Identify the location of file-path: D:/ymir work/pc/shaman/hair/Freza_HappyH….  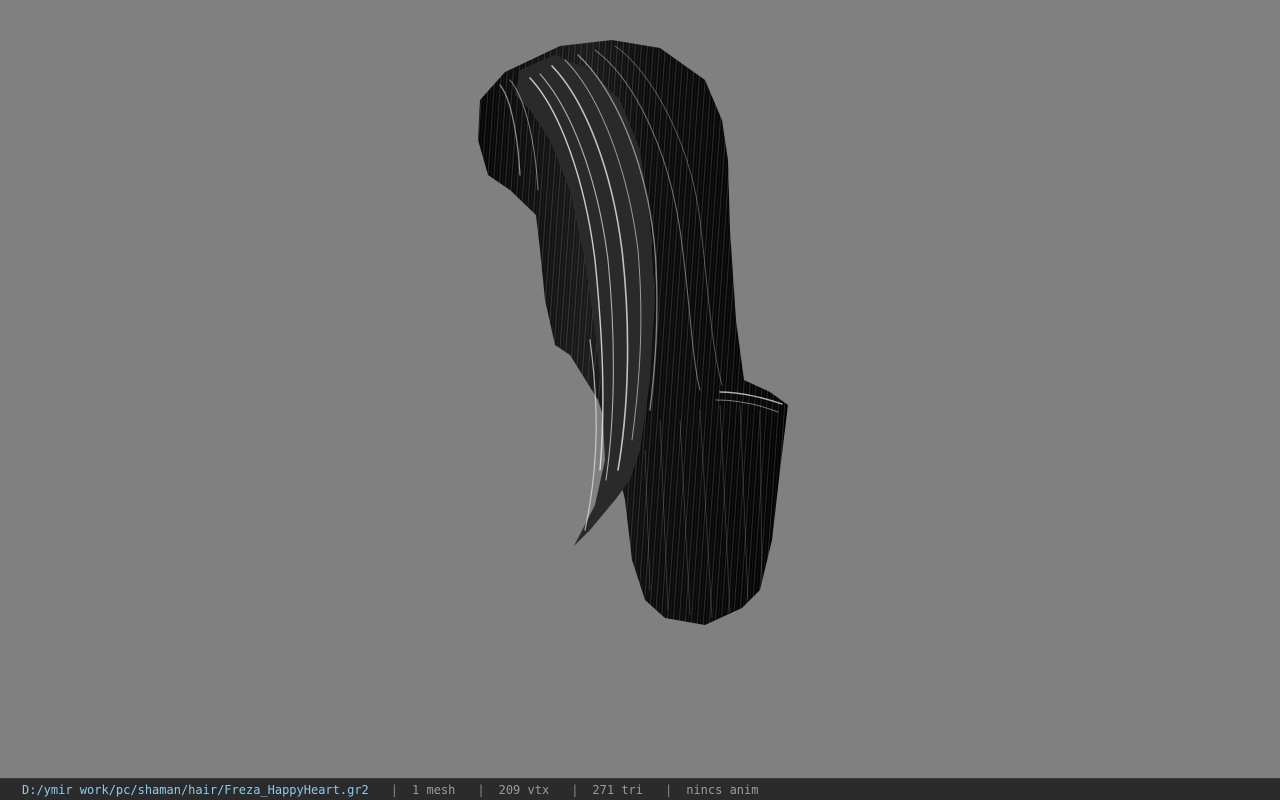
(195, 789).